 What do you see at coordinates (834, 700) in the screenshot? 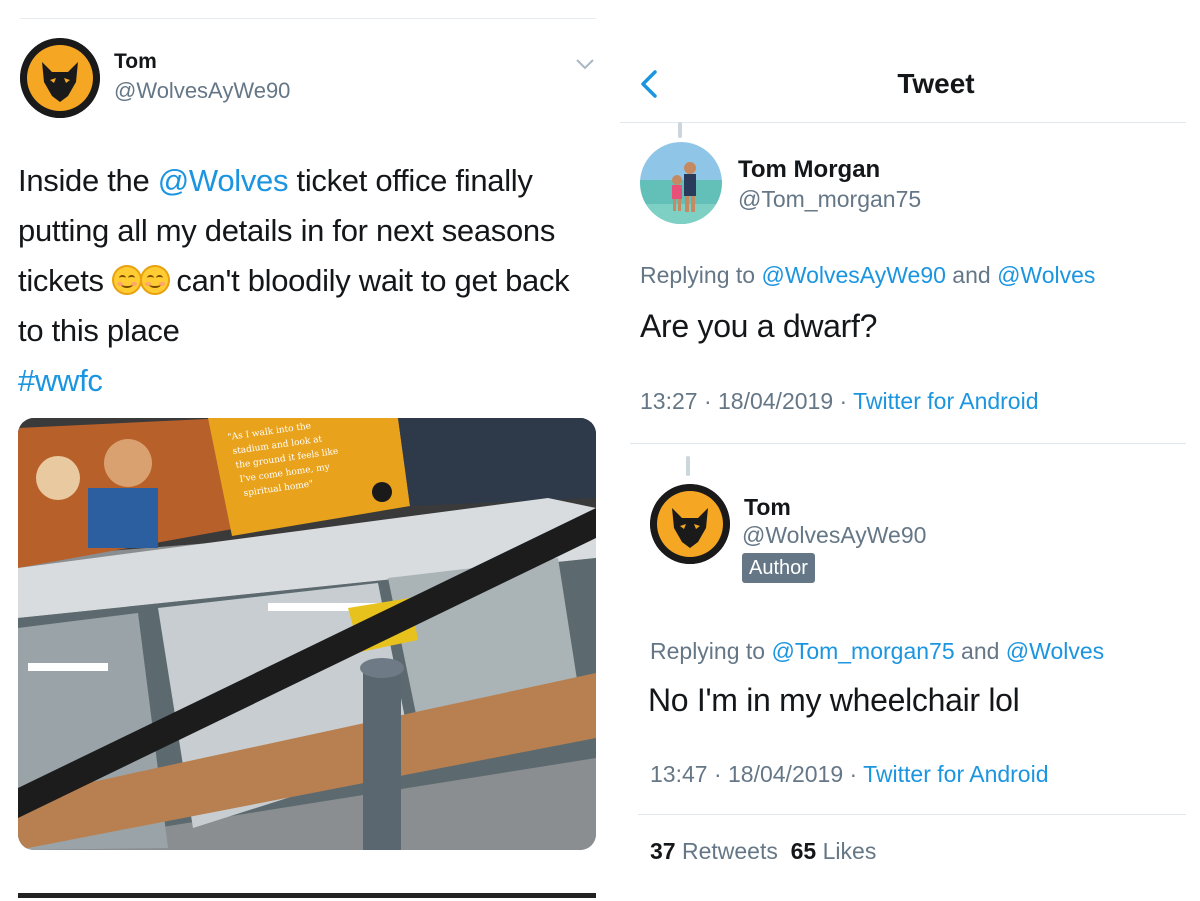
I see `reply-text: No I'm in my wheelchair lol` at bounding box center [834, 700].